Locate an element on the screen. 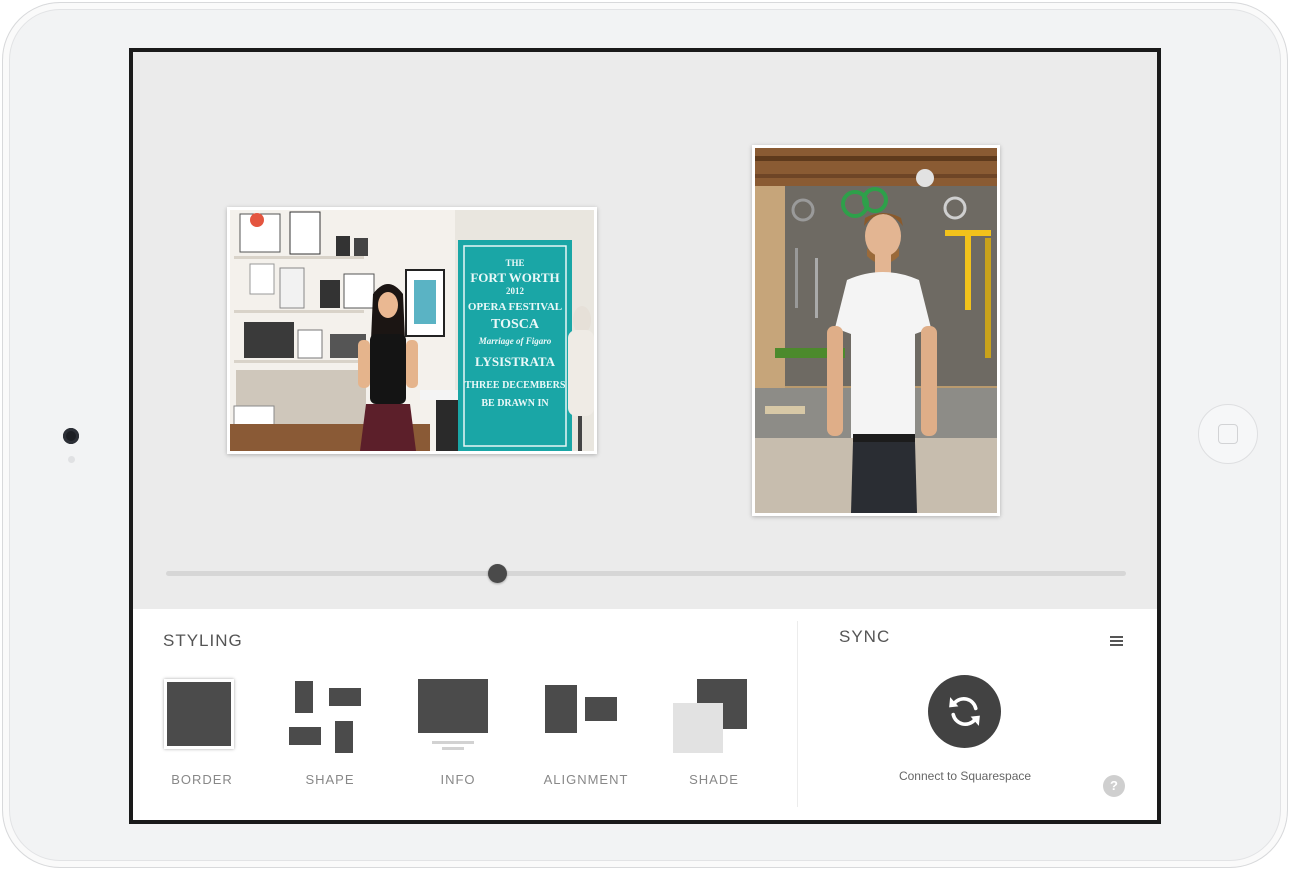 The height and width of the screenshot is (872, 1291). shade-icon is located at coordinates (712, 718).